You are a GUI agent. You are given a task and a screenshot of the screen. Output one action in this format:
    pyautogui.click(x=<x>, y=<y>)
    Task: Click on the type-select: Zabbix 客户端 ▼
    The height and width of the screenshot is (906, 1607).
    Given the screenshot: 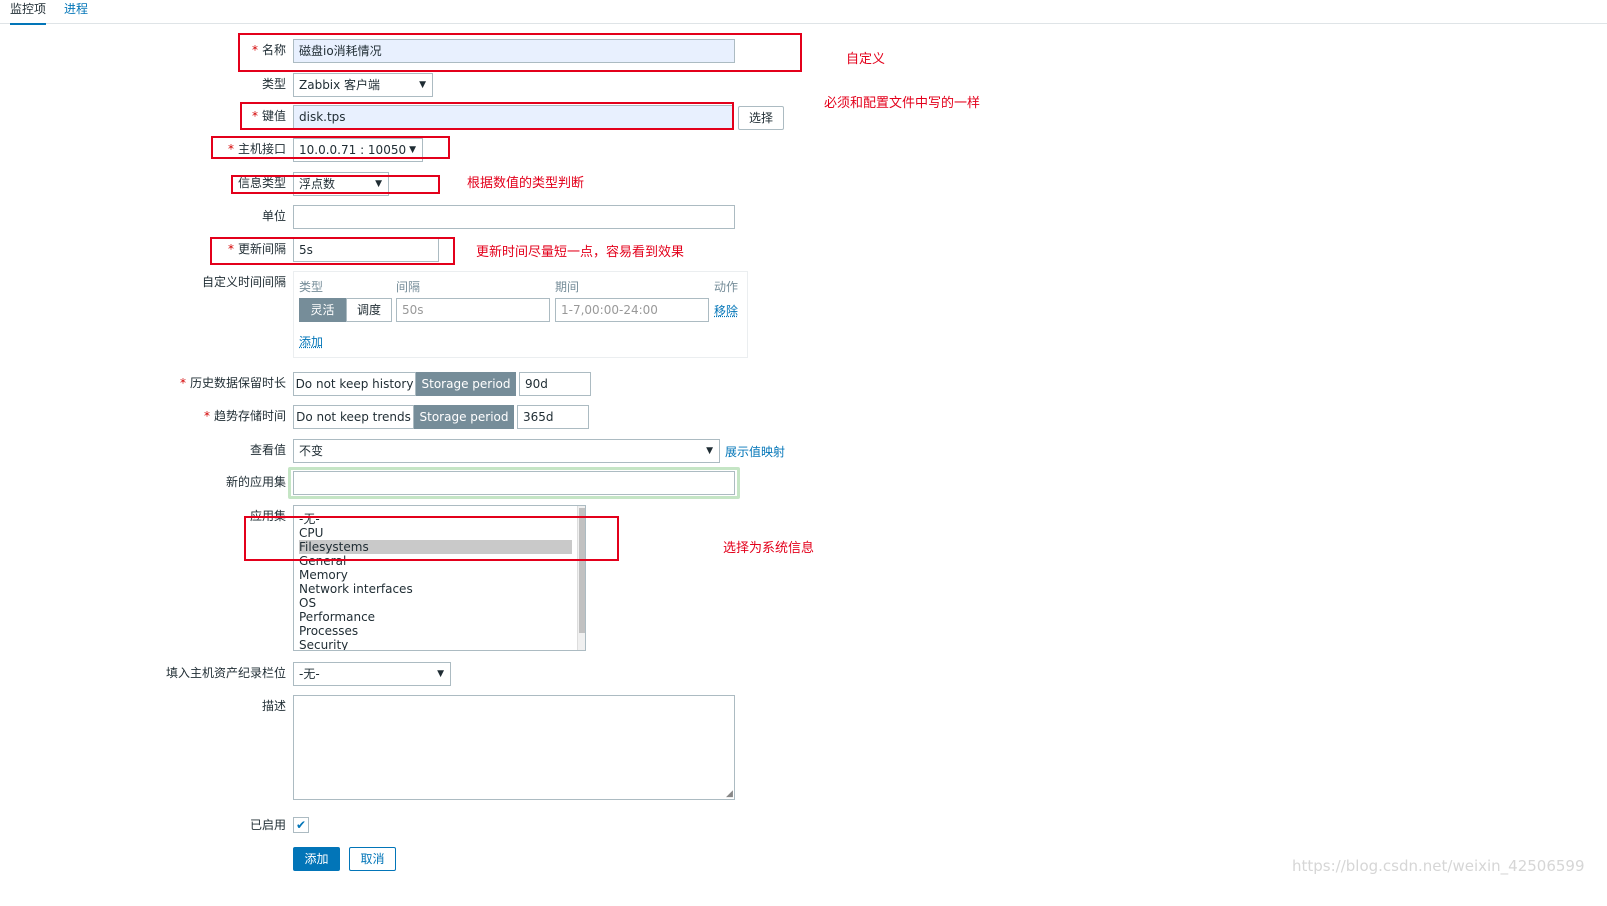 What is the action you would take?
    pyautogui.click(x=363, y=85)
    